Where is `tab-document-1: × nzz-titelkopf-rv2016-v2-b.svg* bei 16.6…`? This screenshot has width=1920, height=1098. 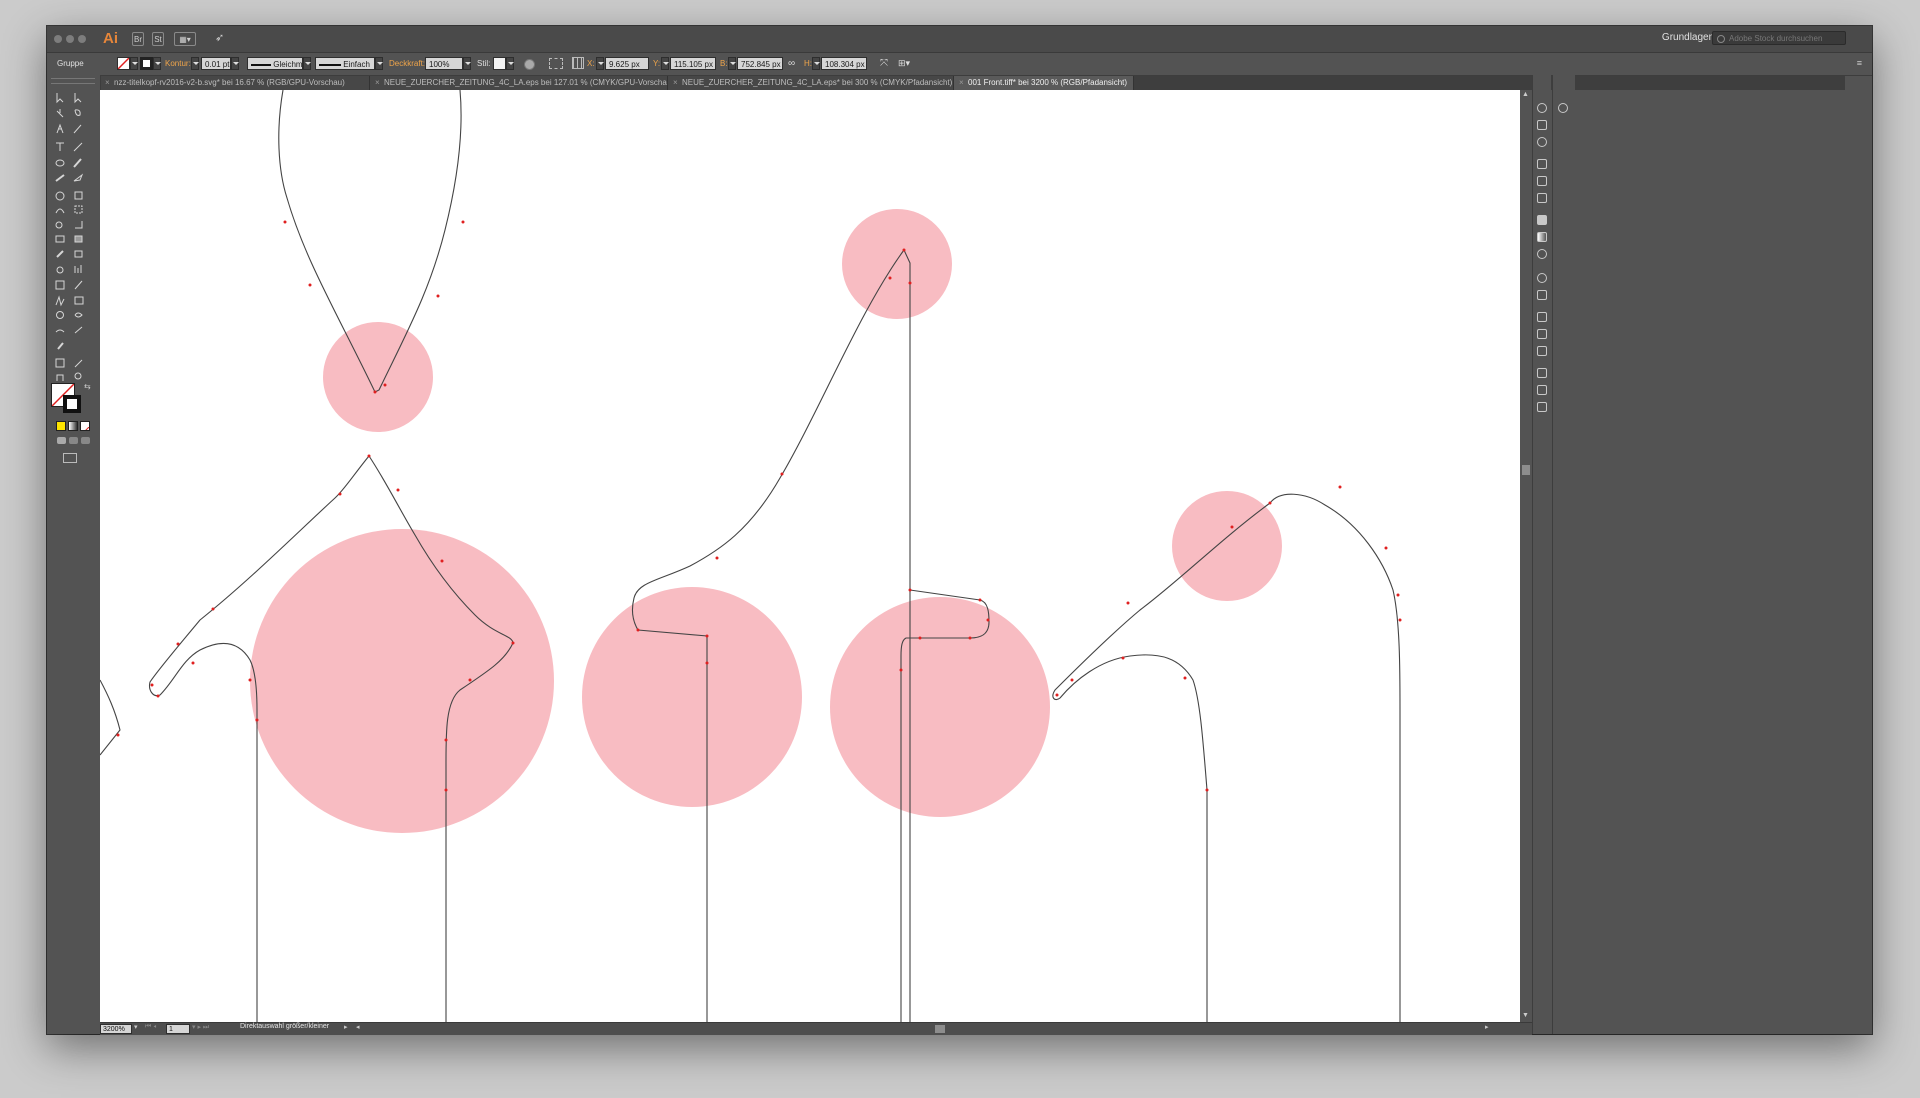 tab-document-1: × nzz-titelkopf-rv2016-v2-b.svg* bei 16.6… is located at coordinates (235, 83).